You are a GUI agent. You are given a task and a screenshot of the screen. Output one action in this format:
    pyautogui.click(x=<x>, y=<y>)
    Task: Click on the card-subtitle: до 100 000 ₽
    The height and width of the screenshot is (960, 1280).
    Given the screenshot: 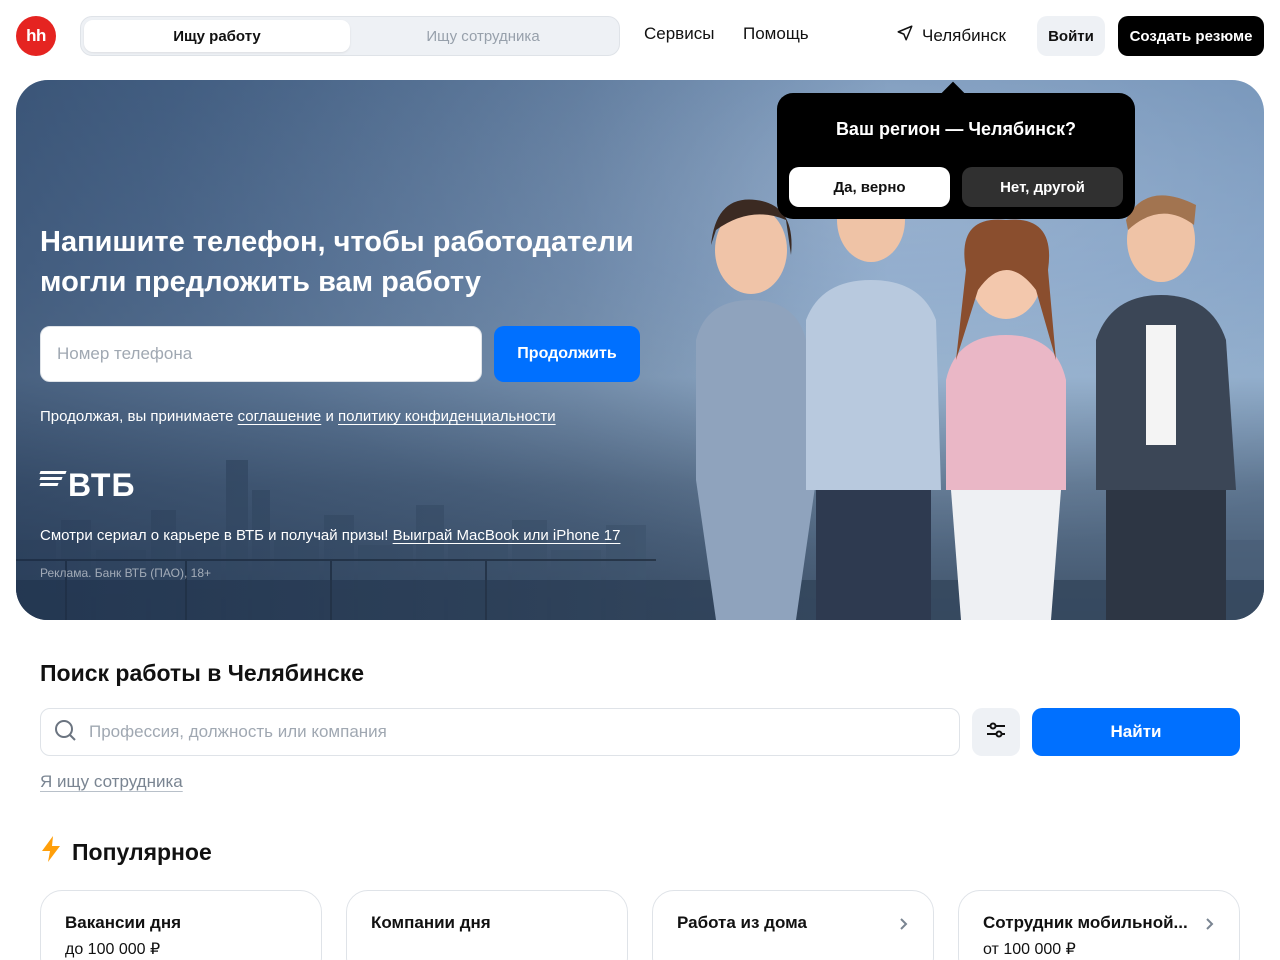 What is the action you would take?
    pyautogui.click(x=113, y=949)
    